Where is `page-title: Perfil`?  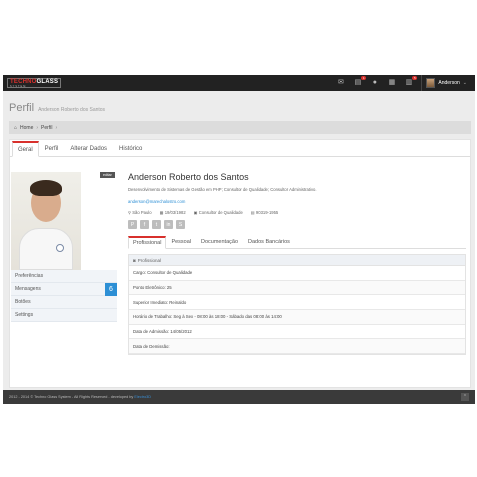 page-title: Perfil is located at coordinates (22, 108).